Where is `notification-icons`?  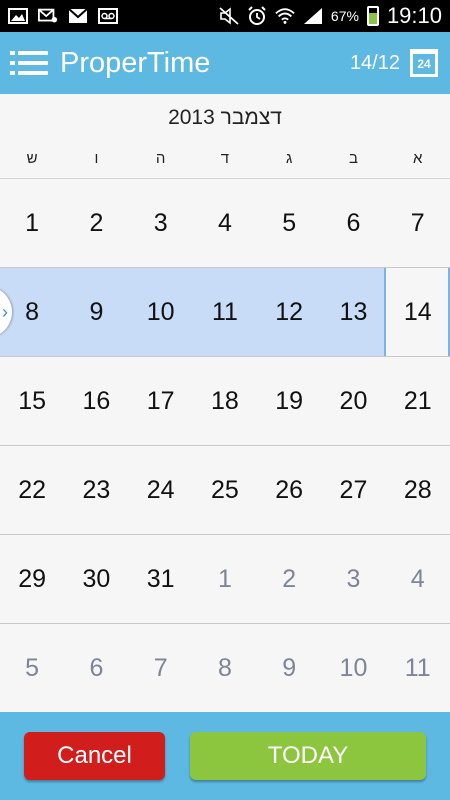 notification-icons is located at coordinates (59, 16).